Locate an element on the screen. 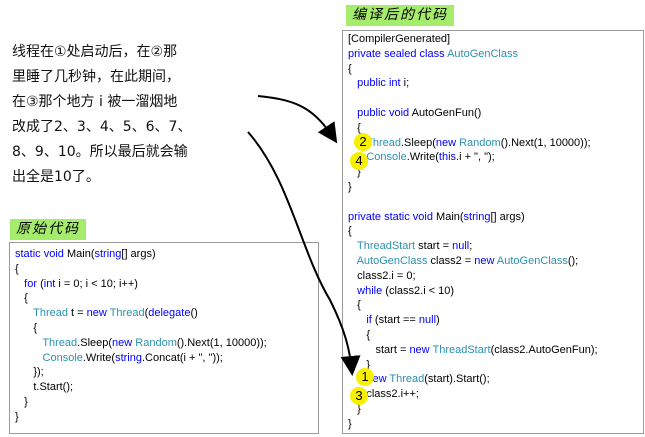 Image resolution: width=645 pixels, height=437 pixels. marker-4: 4 is located at coordinates (359, 161).